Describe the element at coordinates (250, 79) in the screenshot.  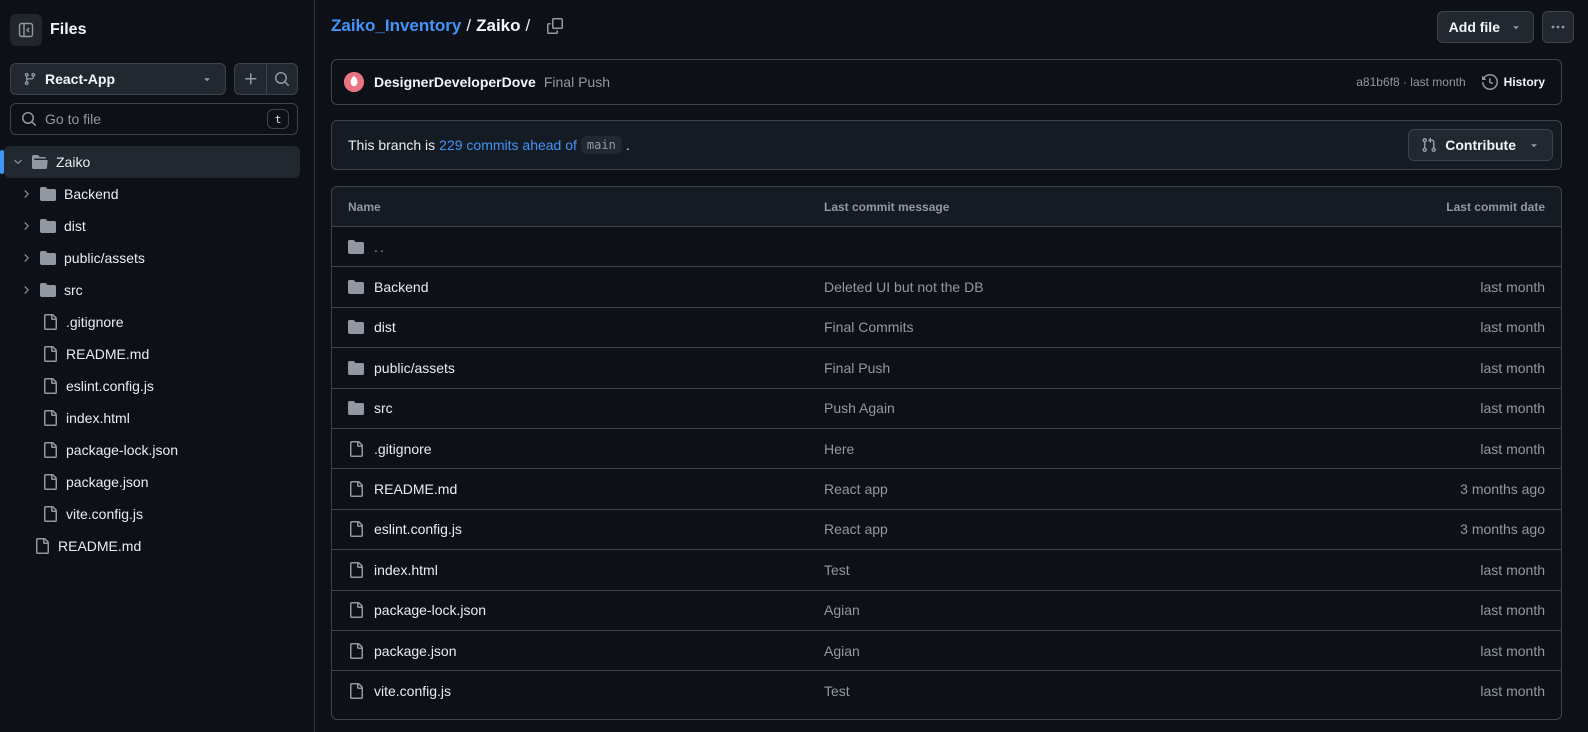
I see `add-file-icon-button` at that location.